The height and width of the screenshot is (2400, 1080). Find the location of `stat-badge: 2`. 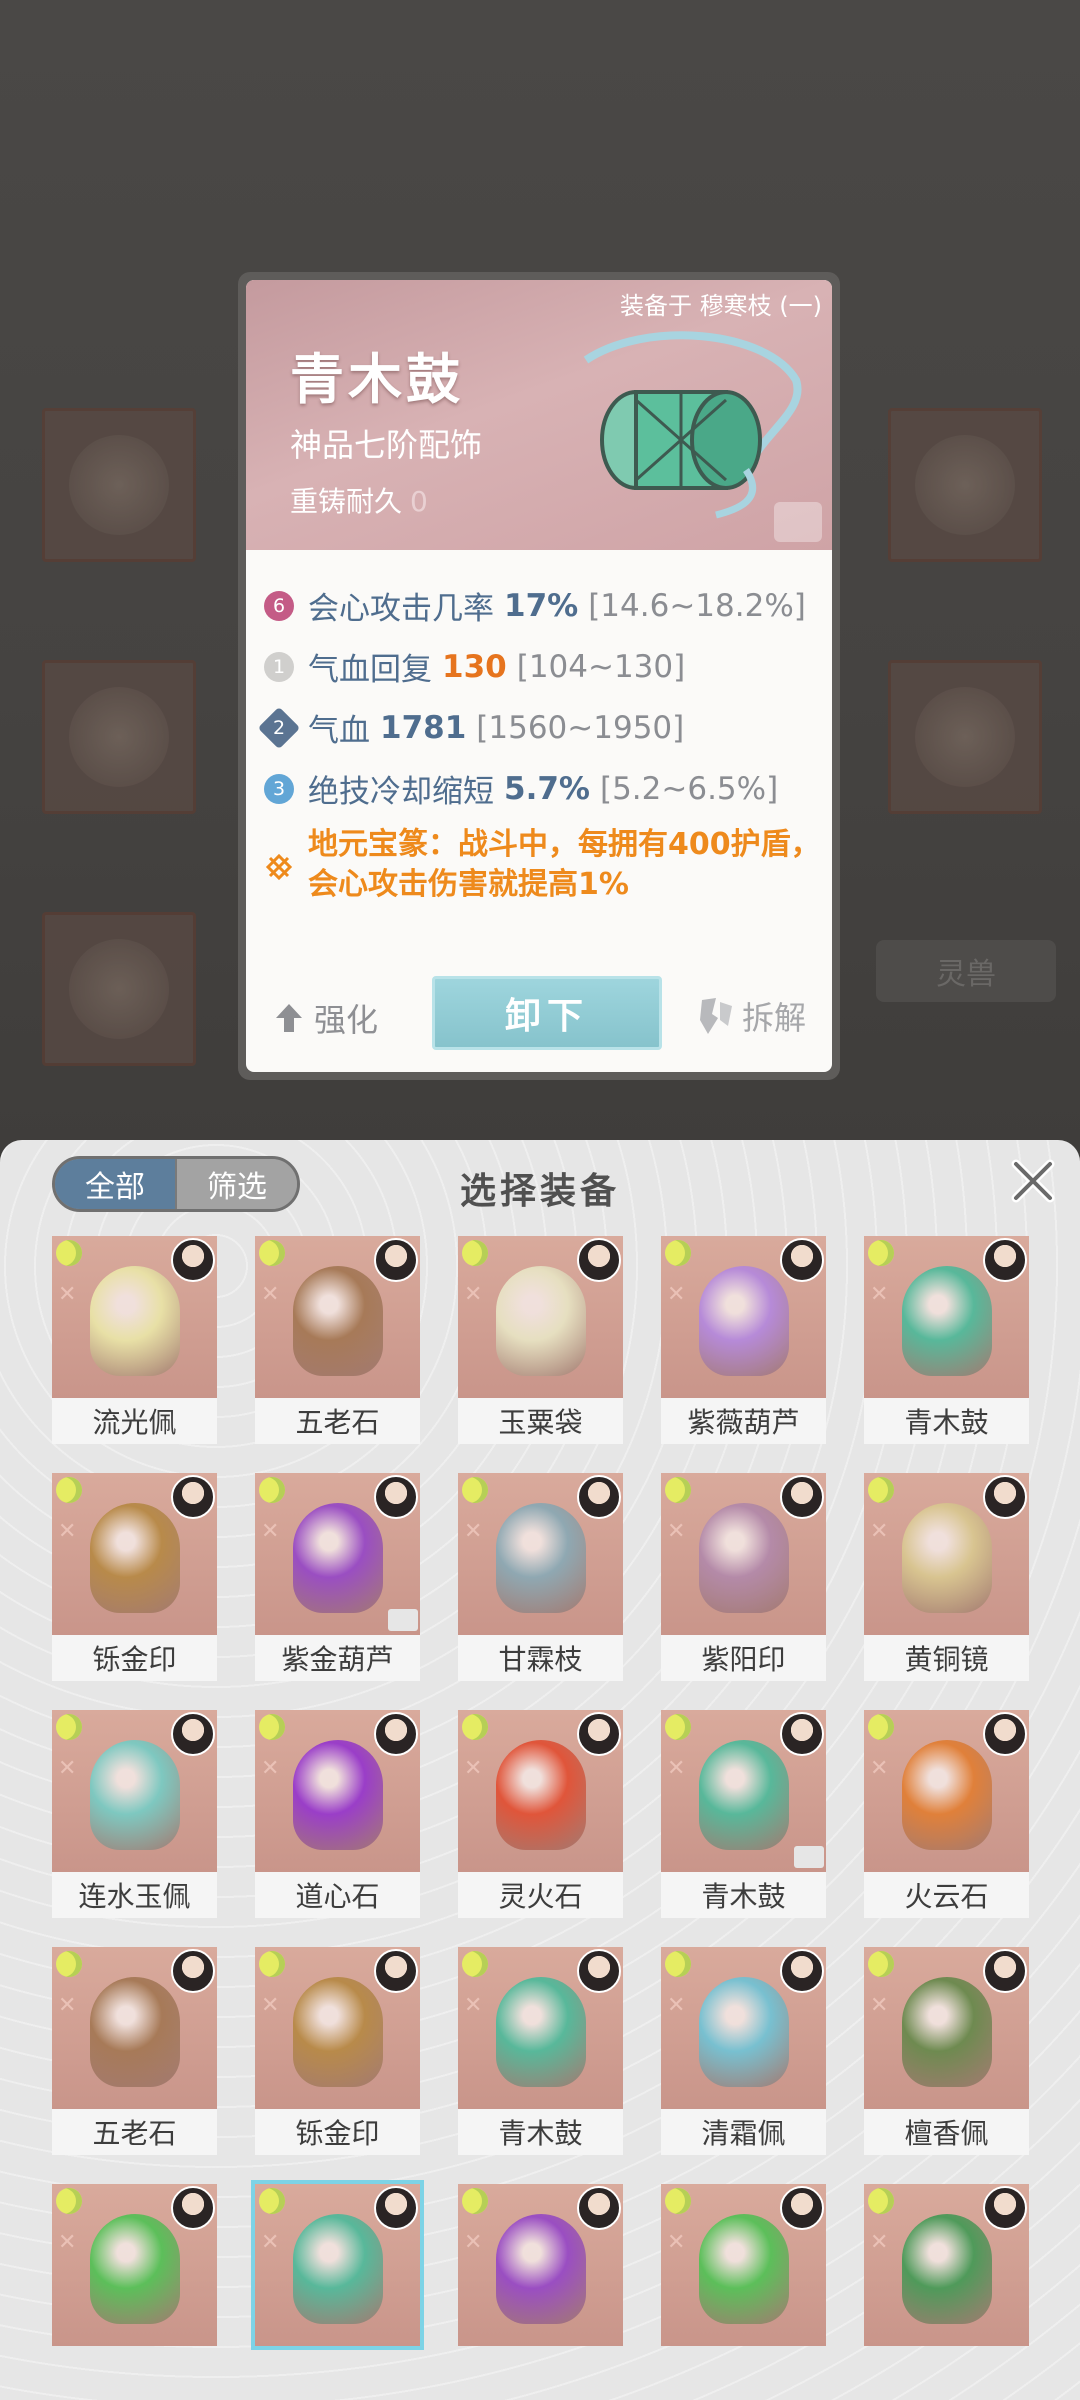

stat-badge: 2 is located at coordinates (279, 727).